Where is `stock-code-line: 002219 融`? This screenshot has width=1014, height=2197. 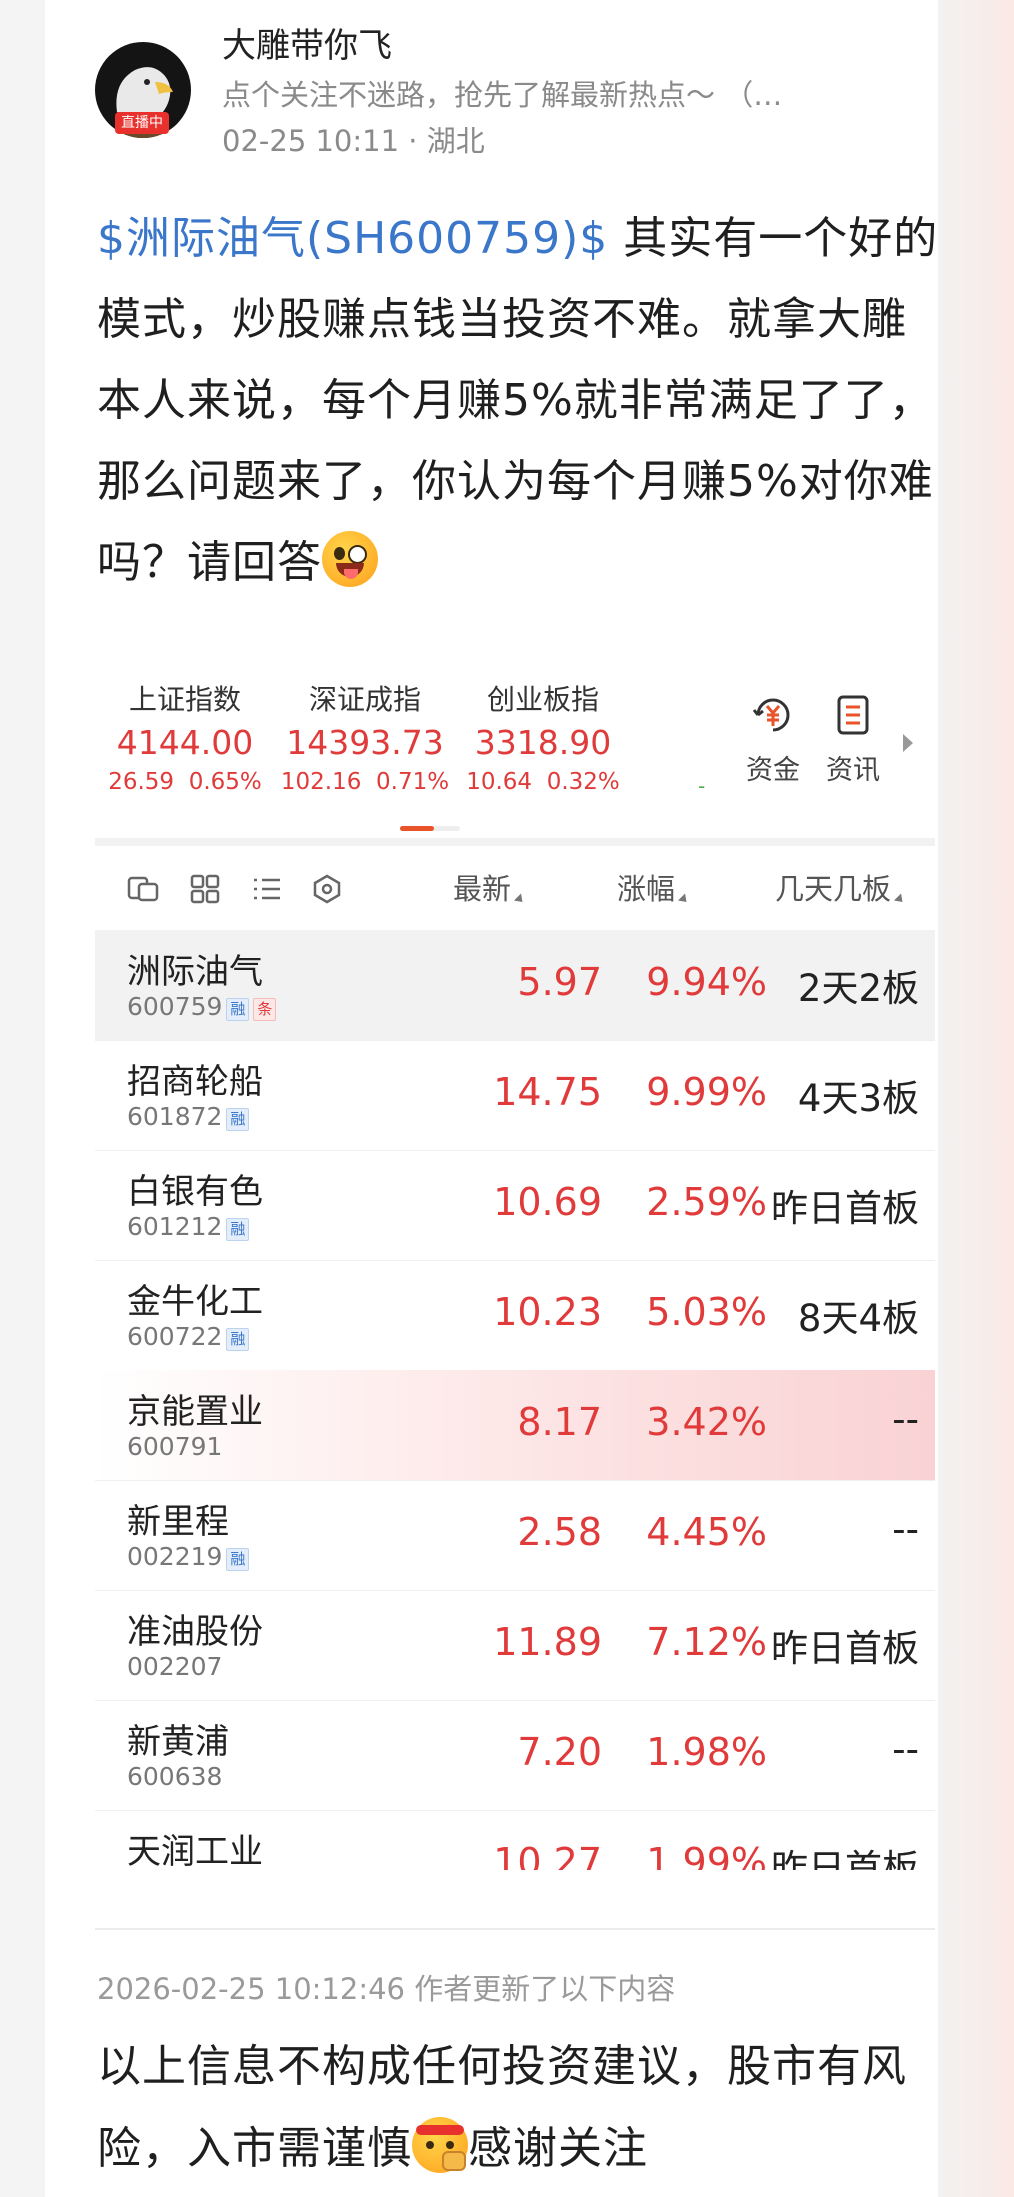 stock-code-line: 002219 融 is located at coordinates (188, 1556).